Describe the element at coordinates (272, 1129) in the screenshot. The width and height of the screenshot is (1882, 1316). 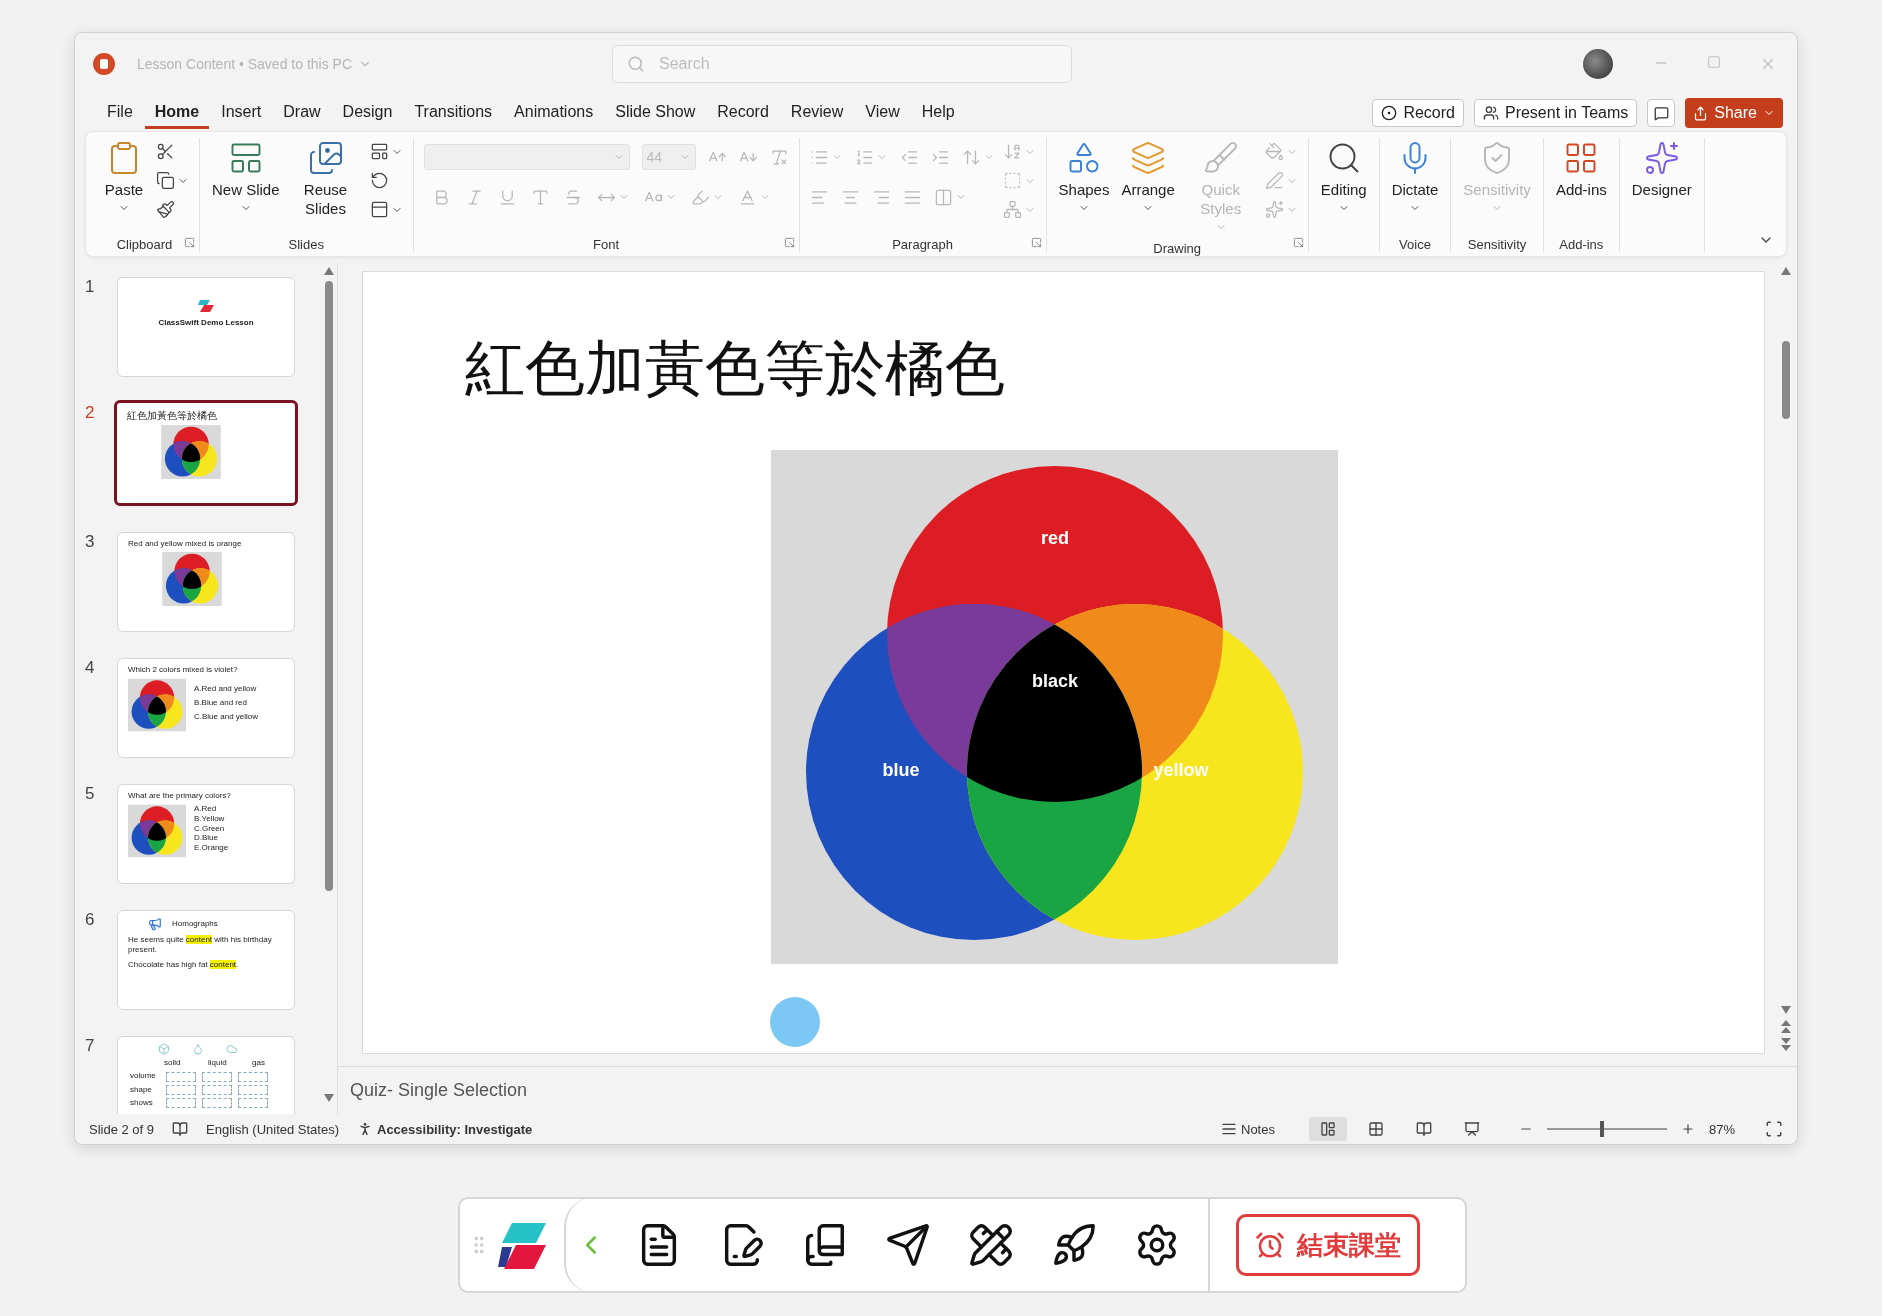
I see `language-label: English (United States)` at that location.